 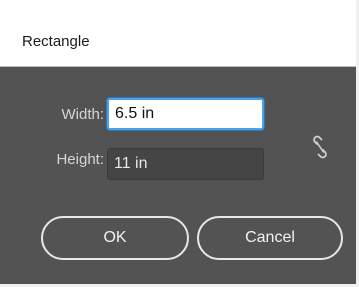 I want to click on cancel-button: Cancel, so click(x=270, y=238).